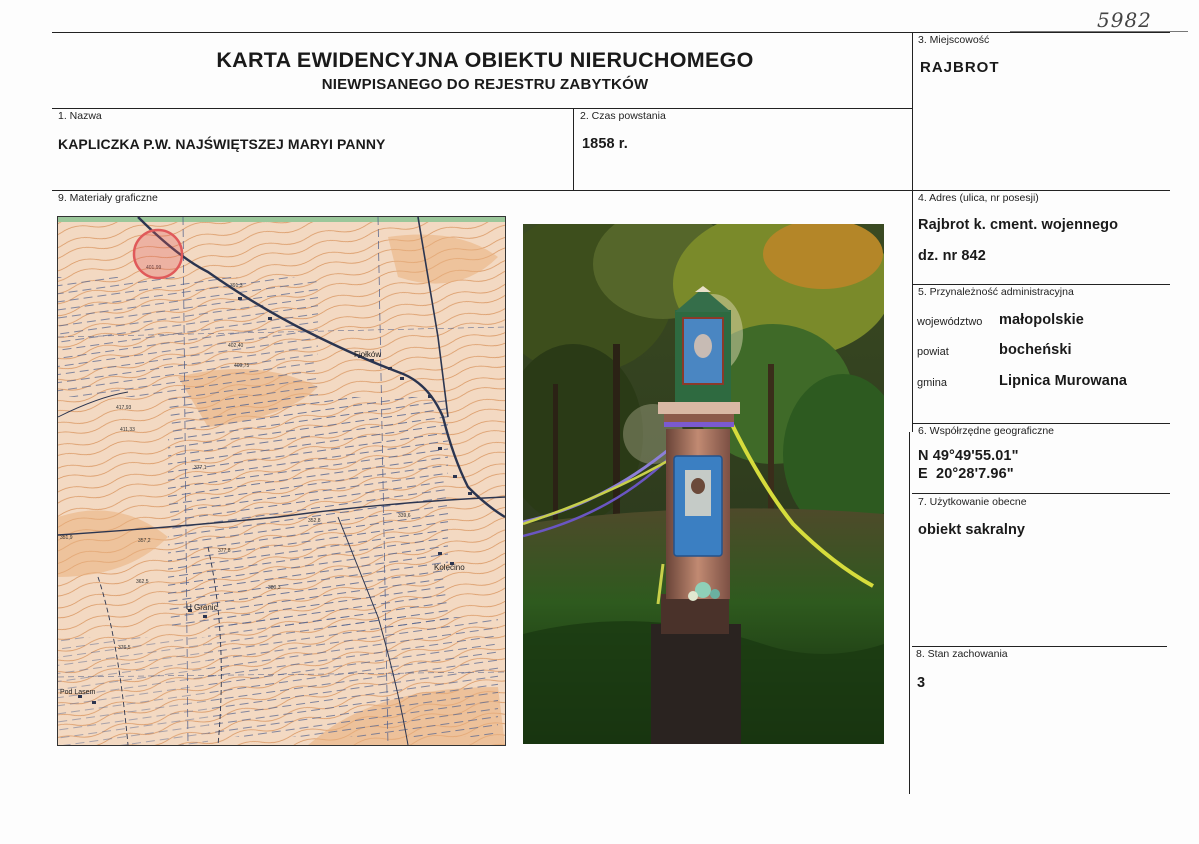 This screenshot has height=844, width=1199. I want to click on map-elevation-label: 339,6, so click(404, 516).